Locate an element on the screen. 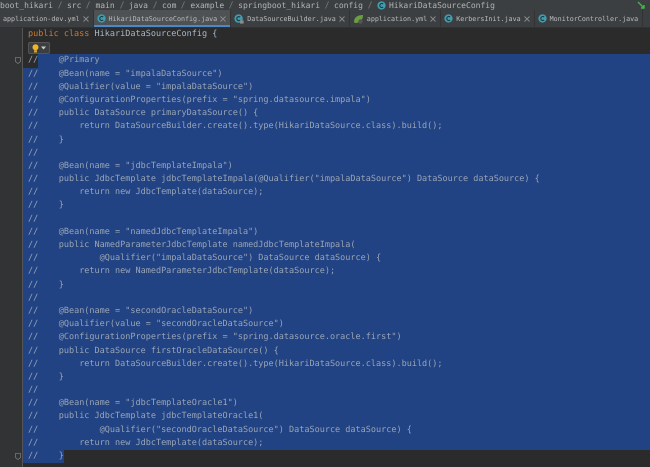 Image resolution: width=650 pixels, height=467 pixels. breadcrumb-item: java is located at coordinates (138, 5).